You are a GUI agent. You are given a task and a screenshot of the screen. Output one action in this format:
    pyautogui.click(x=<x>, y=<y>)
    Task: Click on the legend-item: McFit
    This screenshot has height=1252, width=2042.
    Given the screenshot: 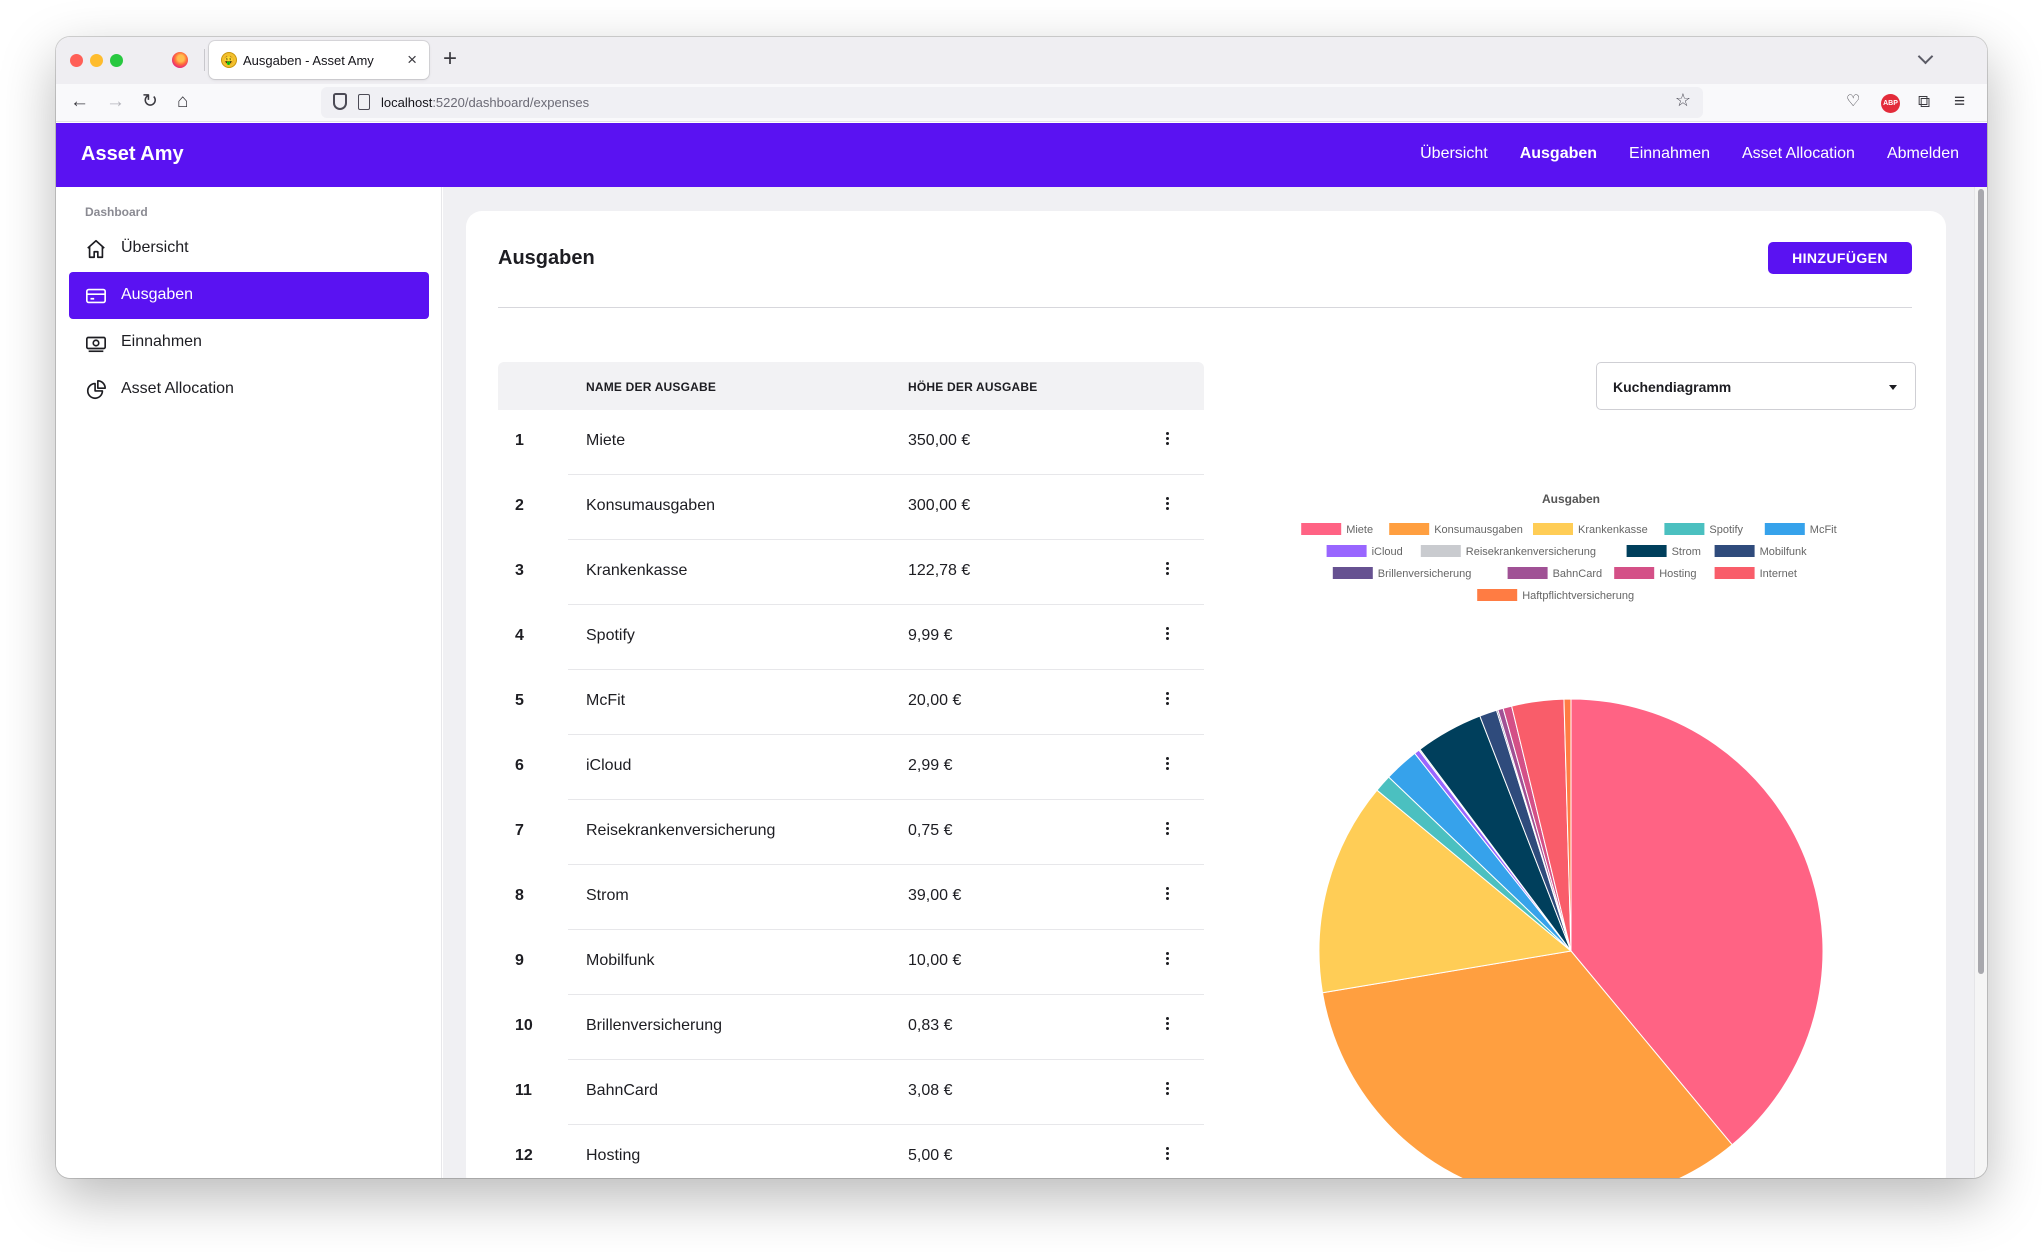 What is the action you would take?
    pyautogui.click(x=1800, y=529)
    